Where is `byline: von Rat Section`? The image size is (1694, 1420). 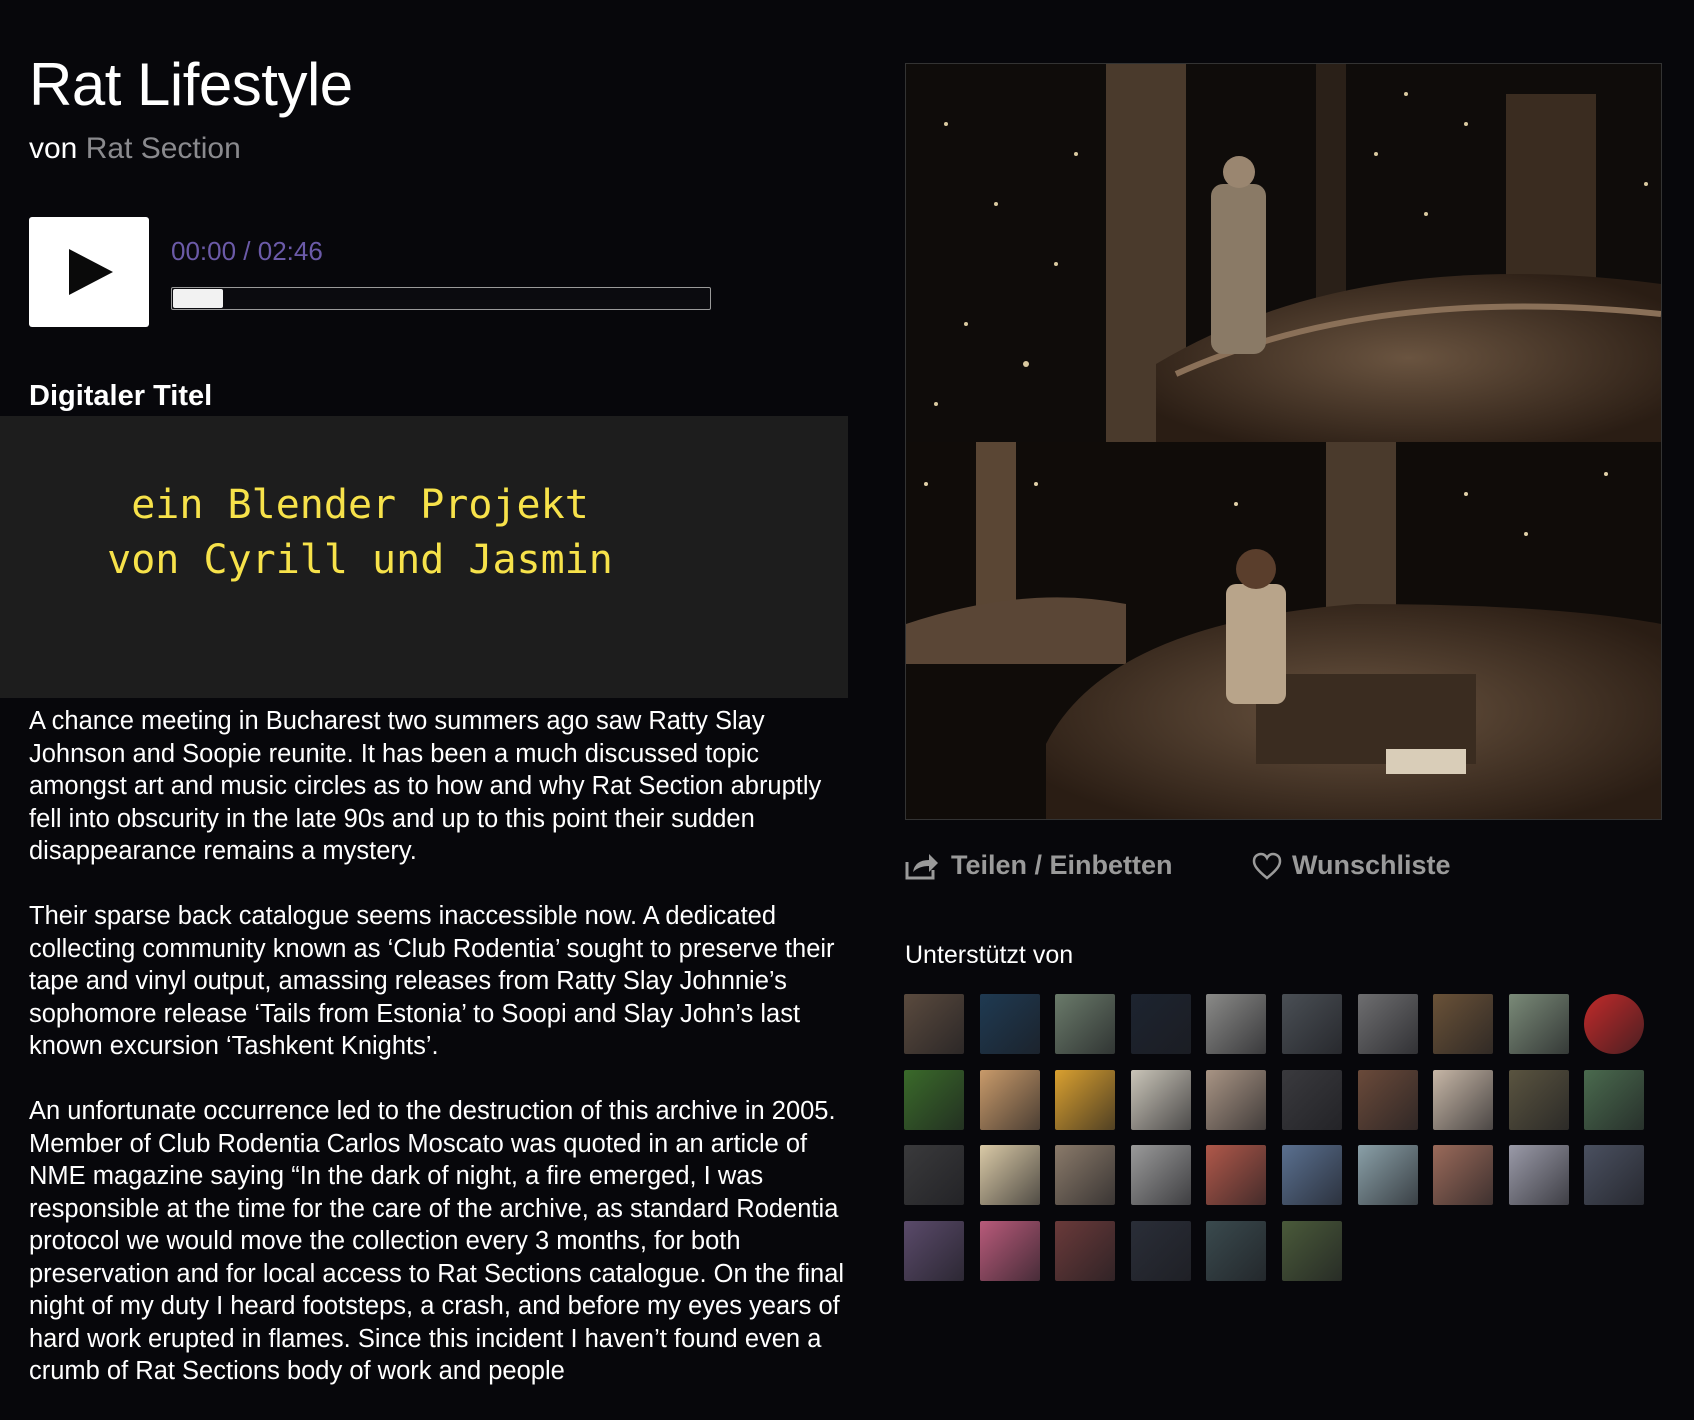 byline: von Rat Section is located at coordinates (135, 149).